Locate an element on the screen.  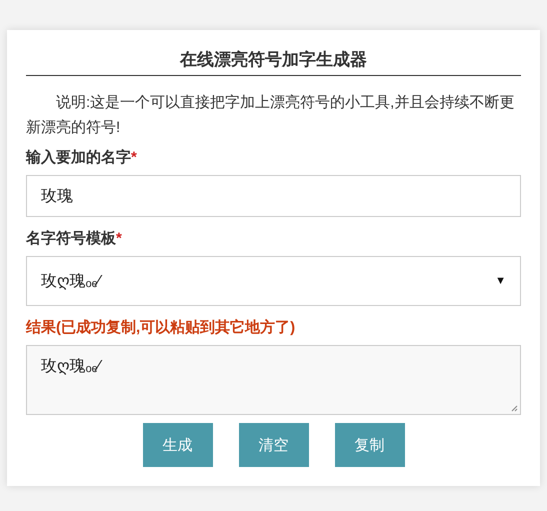
template-dropdown: 玫ღ瑰ₒₑ⁄ ▼ is located at coordinates (273, 281).